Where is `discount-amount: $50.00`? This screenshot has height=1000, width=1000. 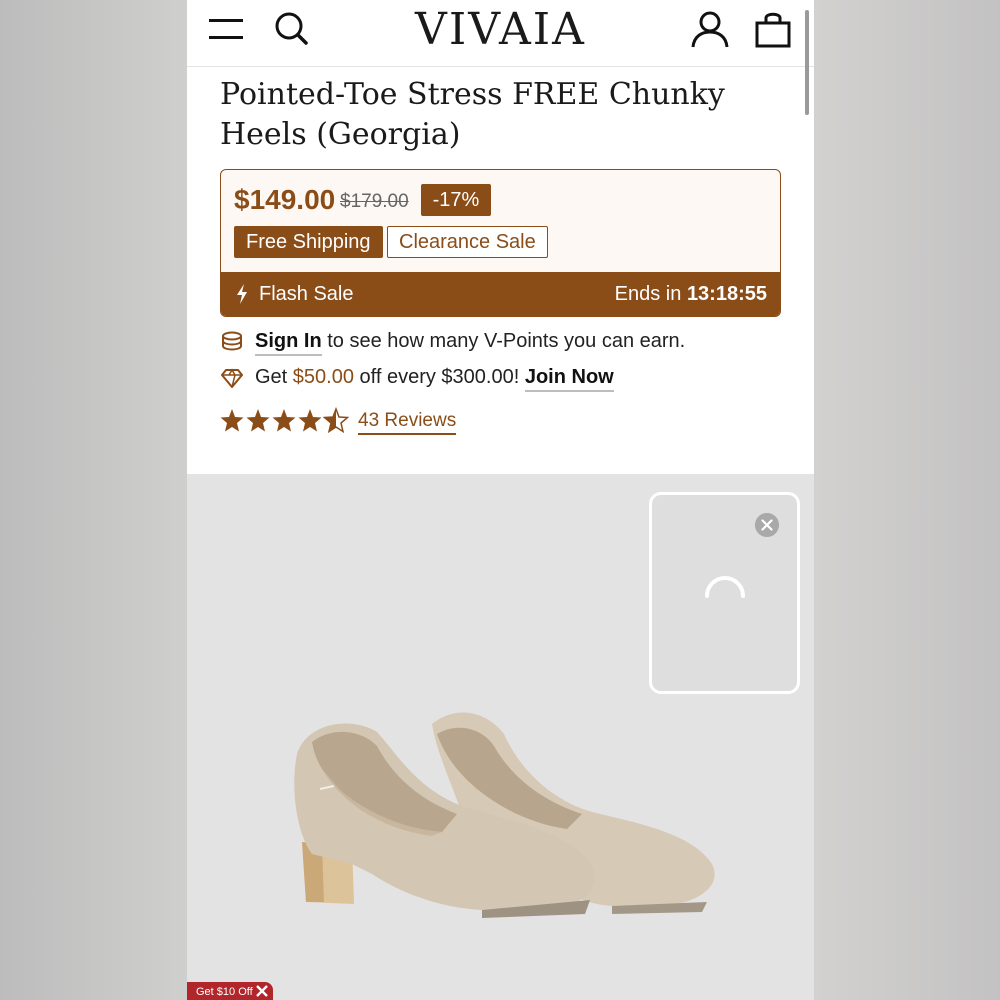
discount-amount: $50.00 is located at coordinates (323, 377).